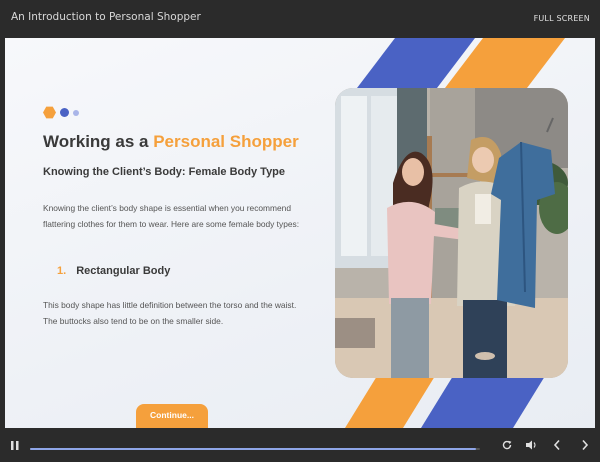 The width and height of the screenshot is (600, 462). What do you see at coordinates (531, 445) in the screenshot?
I see `volume-icon` at bounding box center [531, 445].